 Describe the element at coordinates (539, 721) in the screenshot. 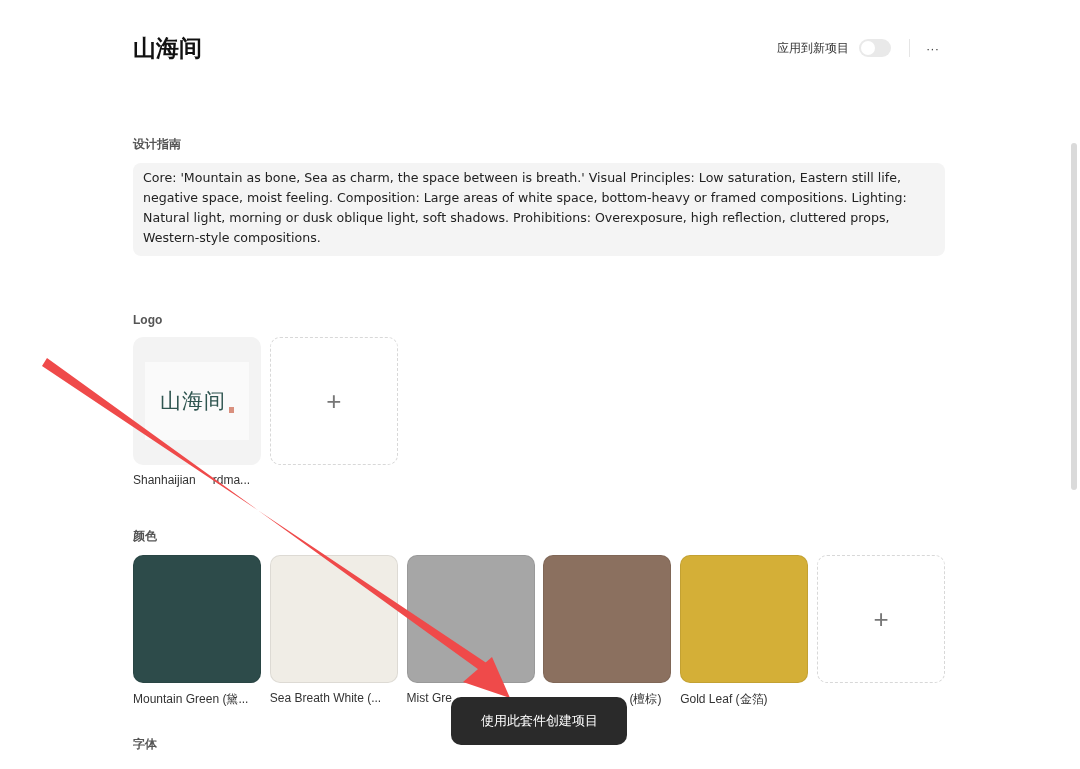

I see `create-project-toast: 使用此套件创建项目` at that location.